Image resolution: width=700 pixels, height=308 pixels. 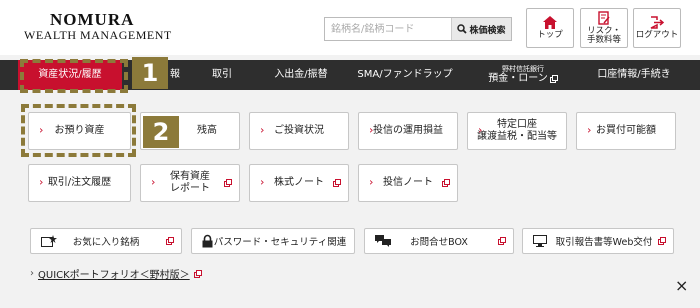 I want to click on search-input, so click(x=388, y=29).